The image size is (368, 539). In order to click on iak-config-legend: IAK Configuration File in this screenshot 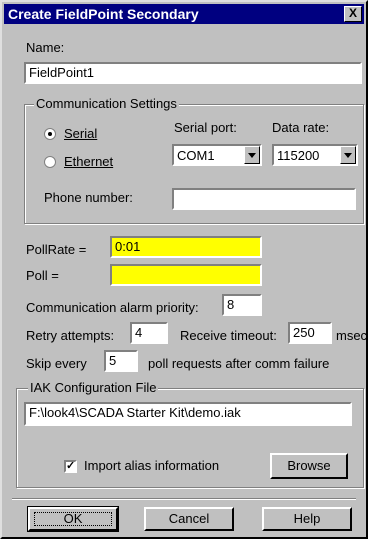, I will do `click(93, 387)`.